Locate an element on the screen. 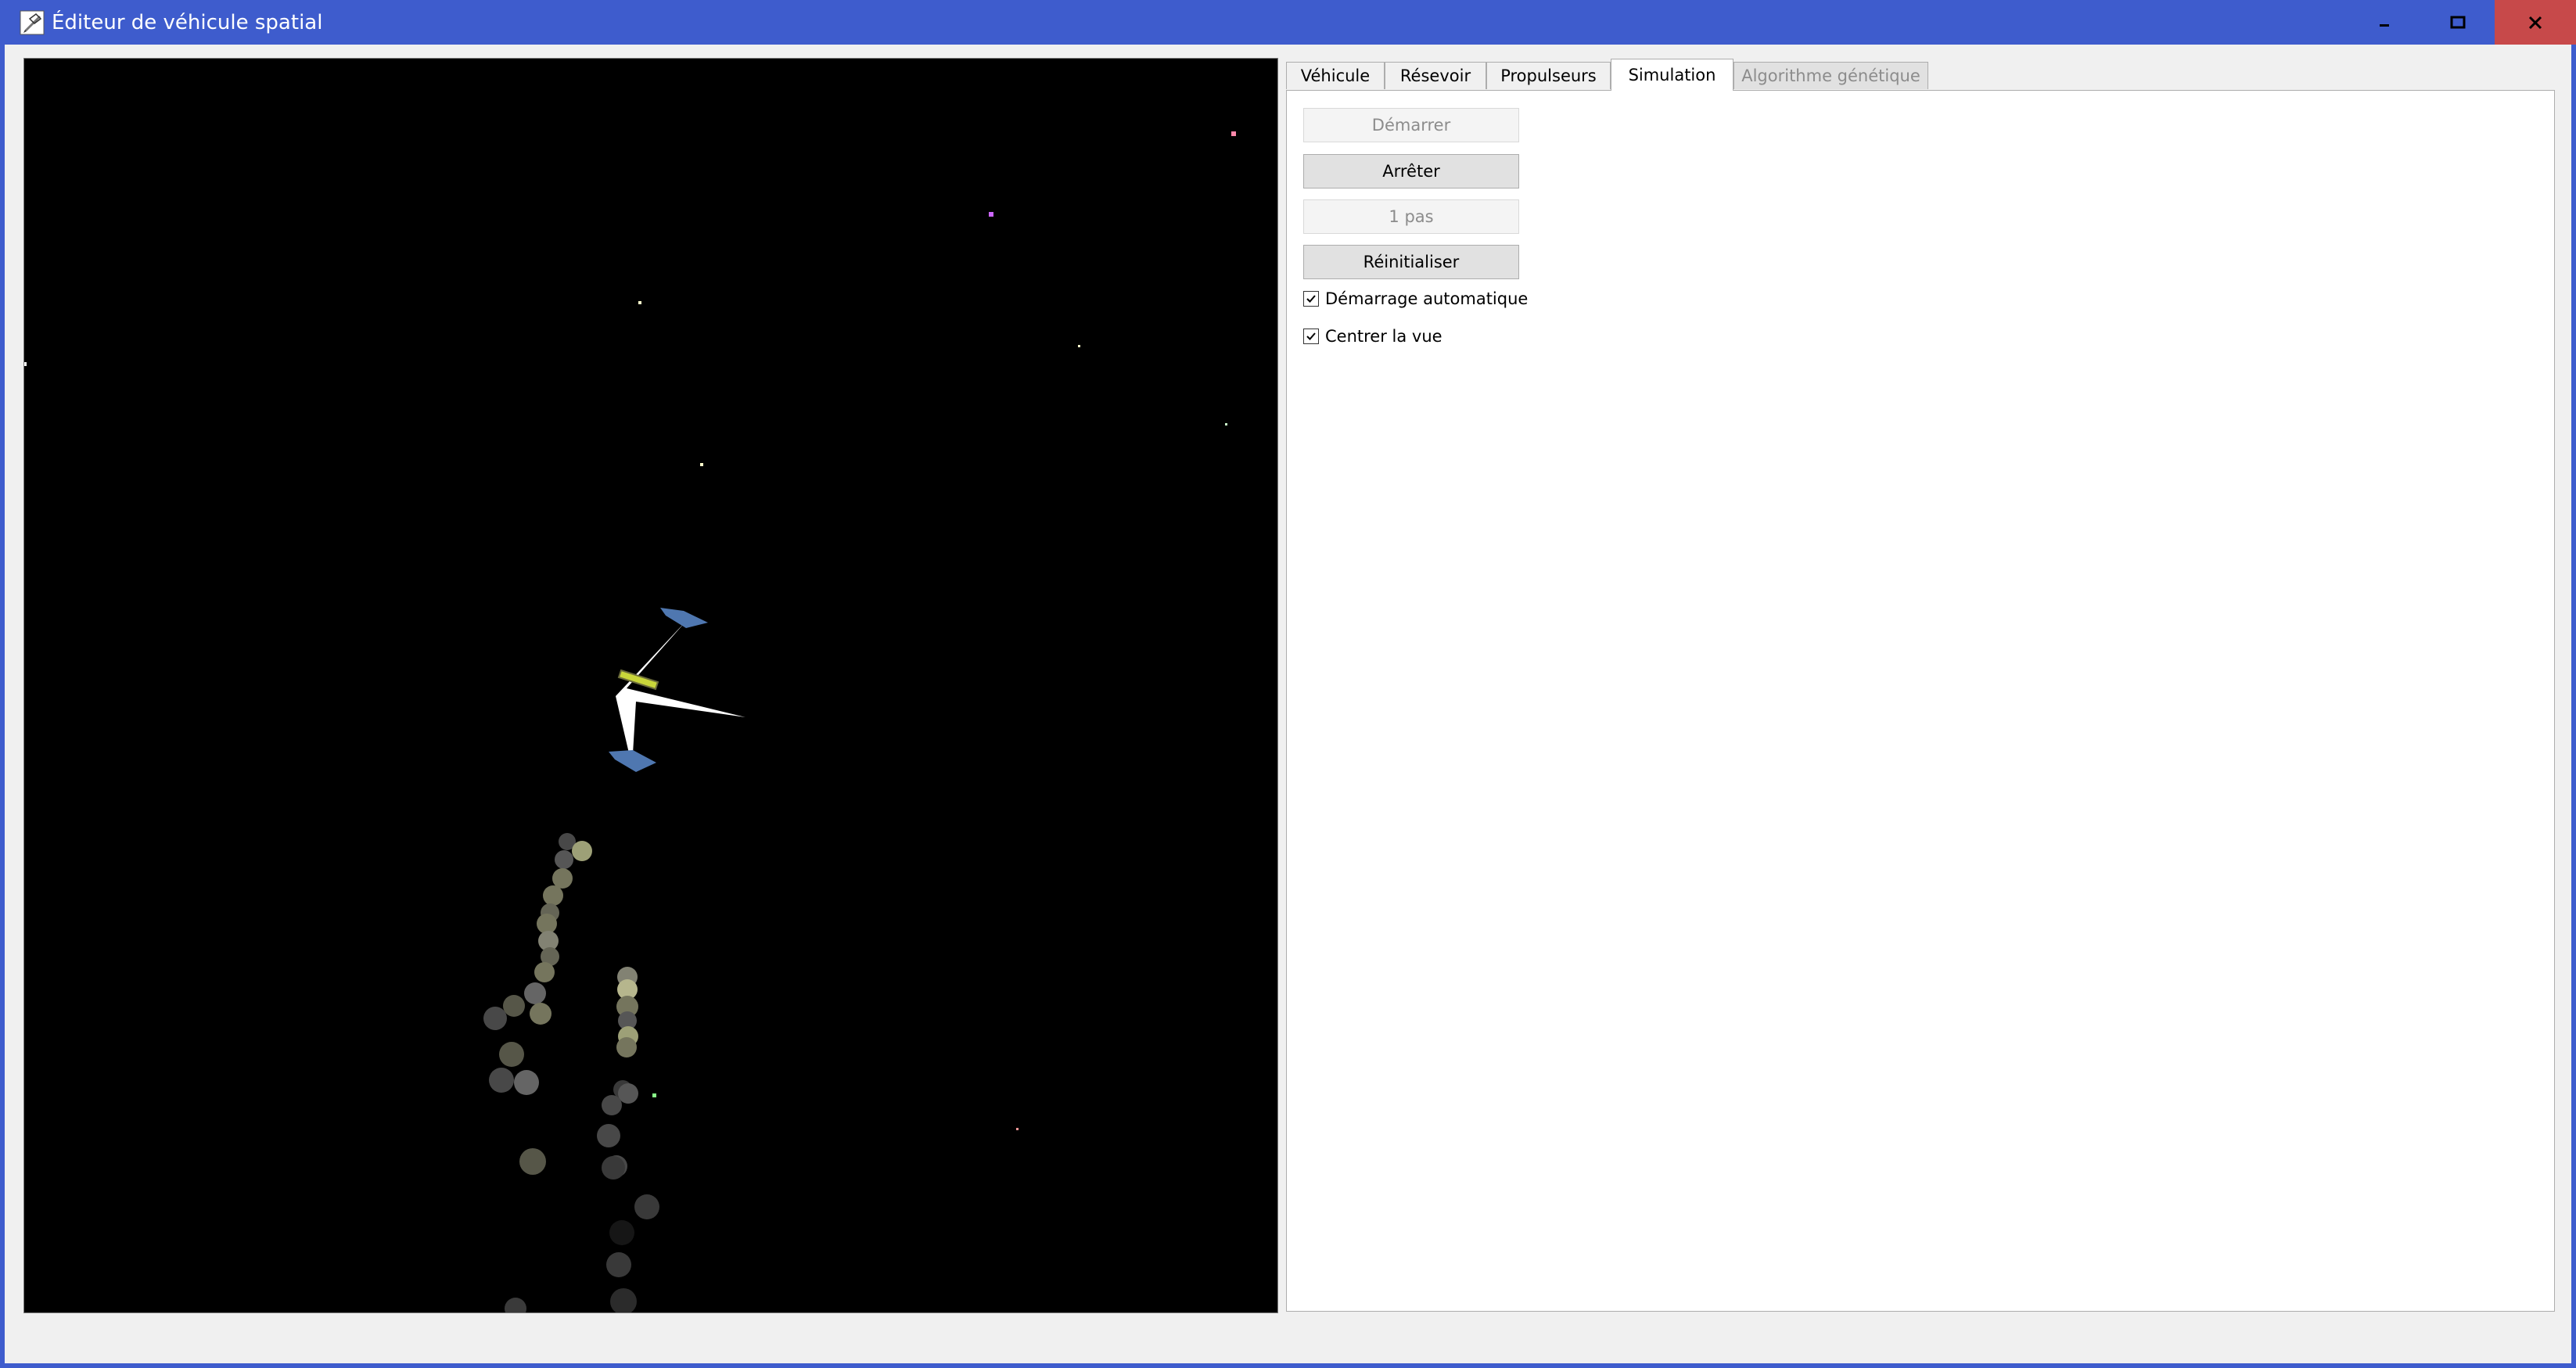  center-view-label: Centrer la vue is located at coordinates (1383, 336).